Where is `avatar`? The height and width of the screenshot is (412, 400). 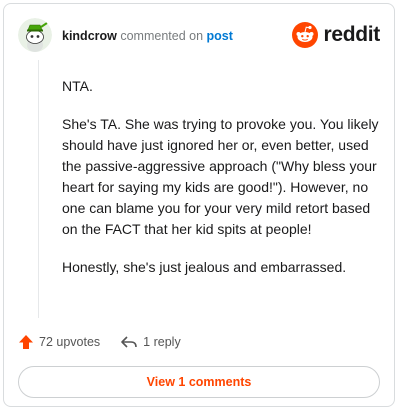
avatar is located at coordinates (35, 35).